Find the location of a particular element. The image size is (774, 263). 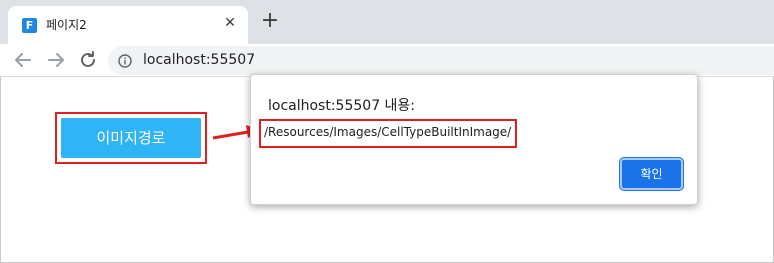

back-arrow-icon is located at coordinates (23, 60).